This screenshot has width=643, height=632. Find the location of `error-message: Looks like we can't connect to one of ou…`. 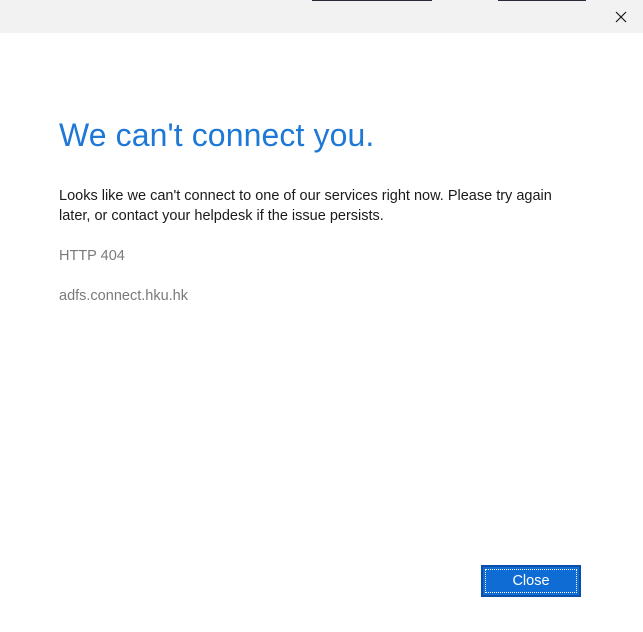

error-message: Looks like we can't connect to one of ou… is located at coordinates (305, 206).